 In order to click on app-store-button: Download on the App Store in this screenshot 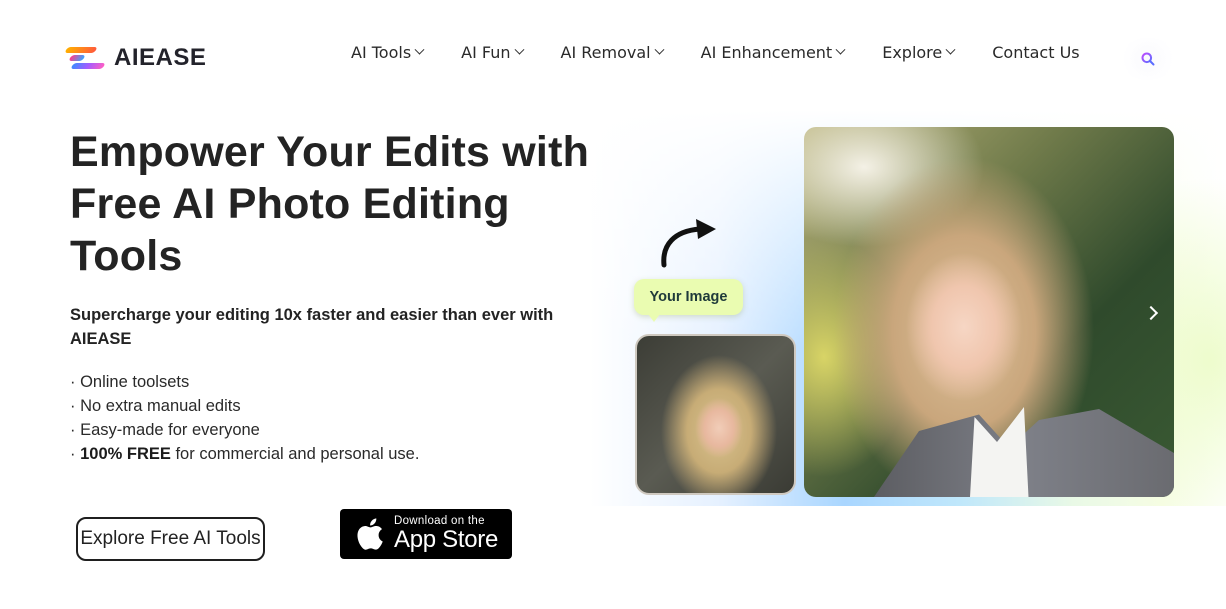, I will do `click(426, 534)`.